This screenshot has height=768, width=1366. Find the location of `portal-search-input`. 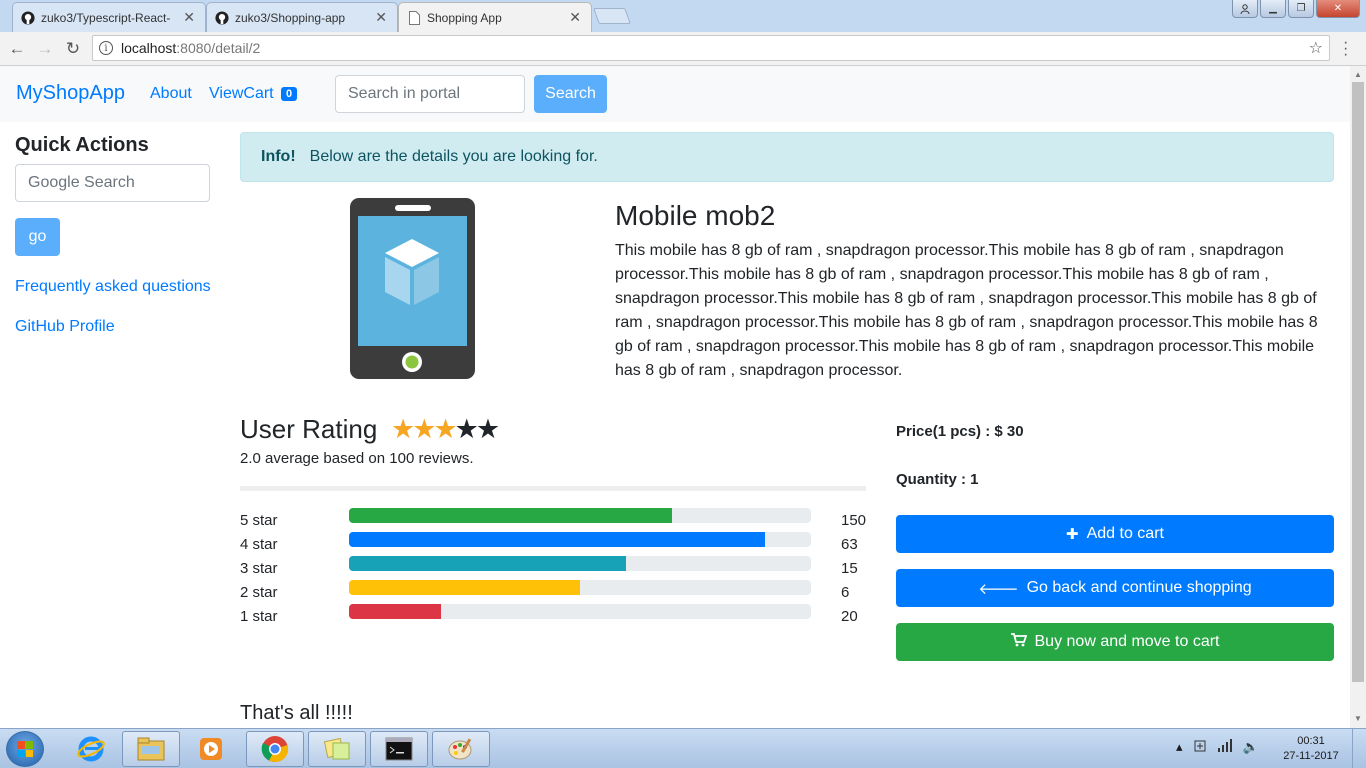

portal-search-input is located at coordinates (430, 94).